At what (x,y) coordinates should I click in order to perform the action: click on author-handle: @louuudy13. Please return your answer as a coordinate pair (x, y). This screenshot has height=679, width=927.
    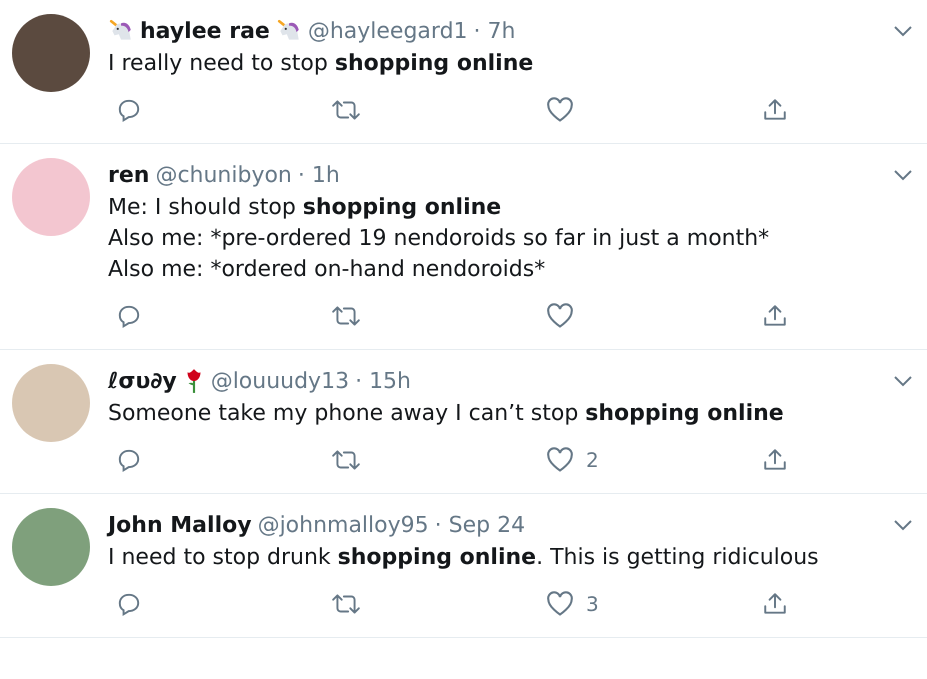
    Looking at the image, I should click on (280, 381).